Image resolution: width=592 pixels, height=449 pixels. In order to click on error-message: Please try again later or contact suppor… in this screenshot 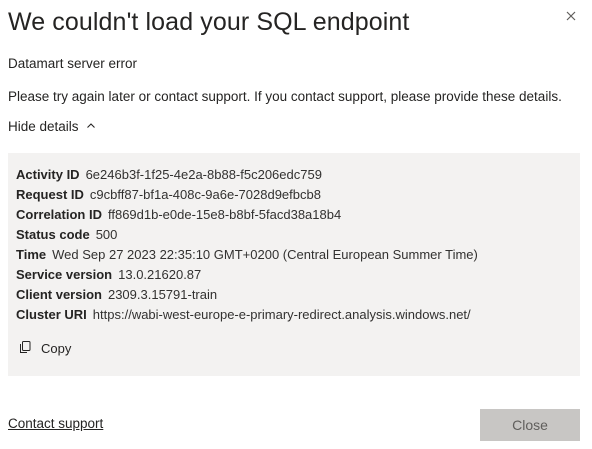, I will do `click(285, 96)`.